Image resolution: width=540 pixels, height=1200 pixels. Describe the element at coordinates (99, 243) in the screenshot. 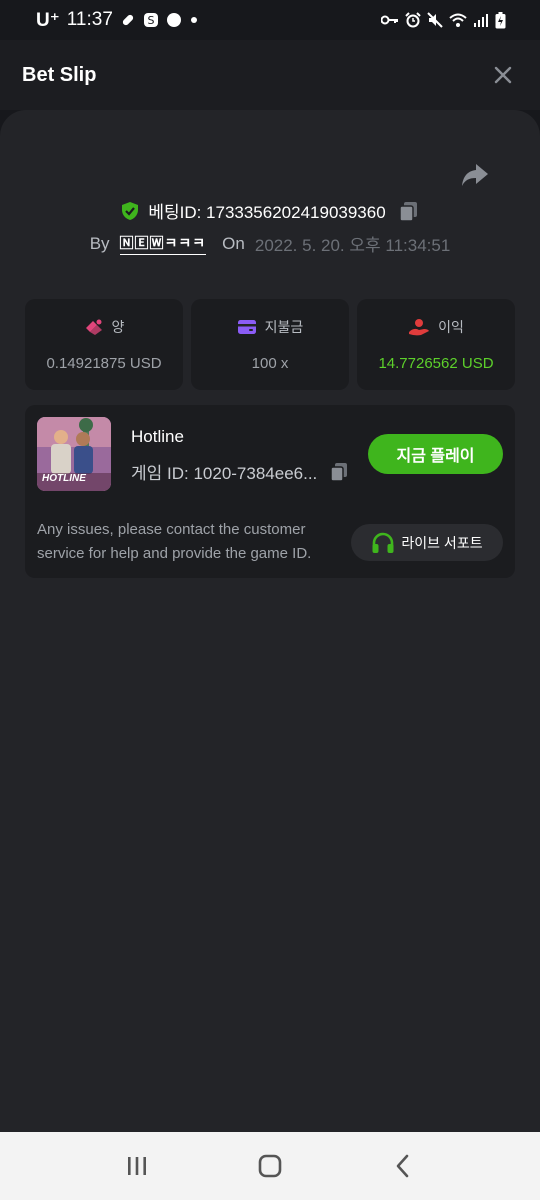

I see `by-label: By` at that location.